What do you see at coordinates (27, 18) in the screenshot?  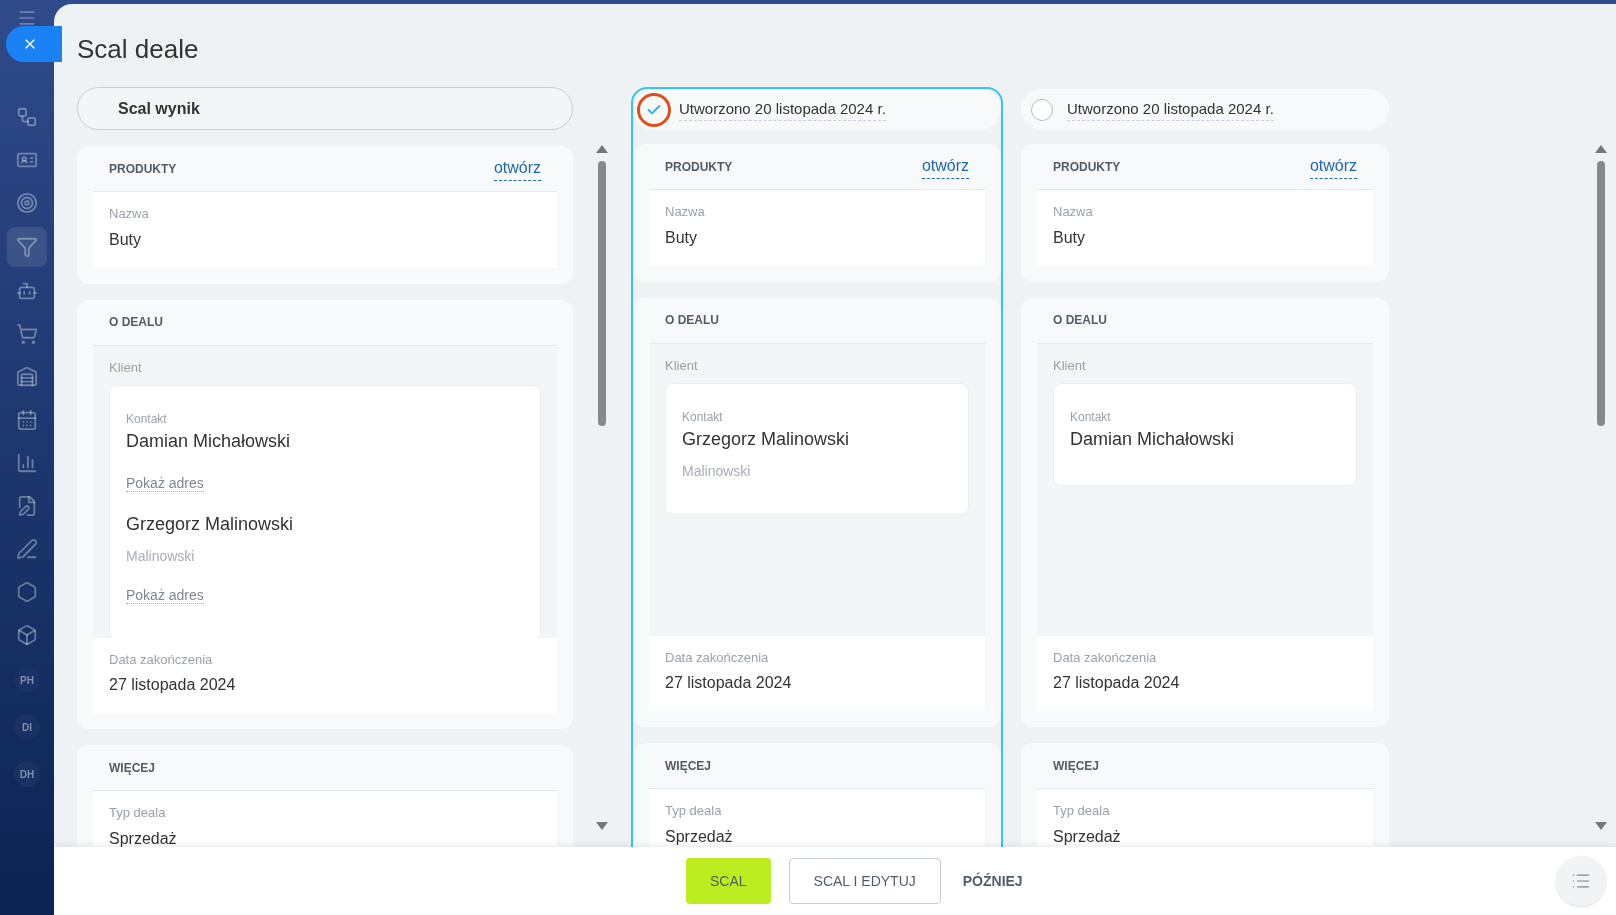 I see `menu-icon` at bounding box center [27, 18].